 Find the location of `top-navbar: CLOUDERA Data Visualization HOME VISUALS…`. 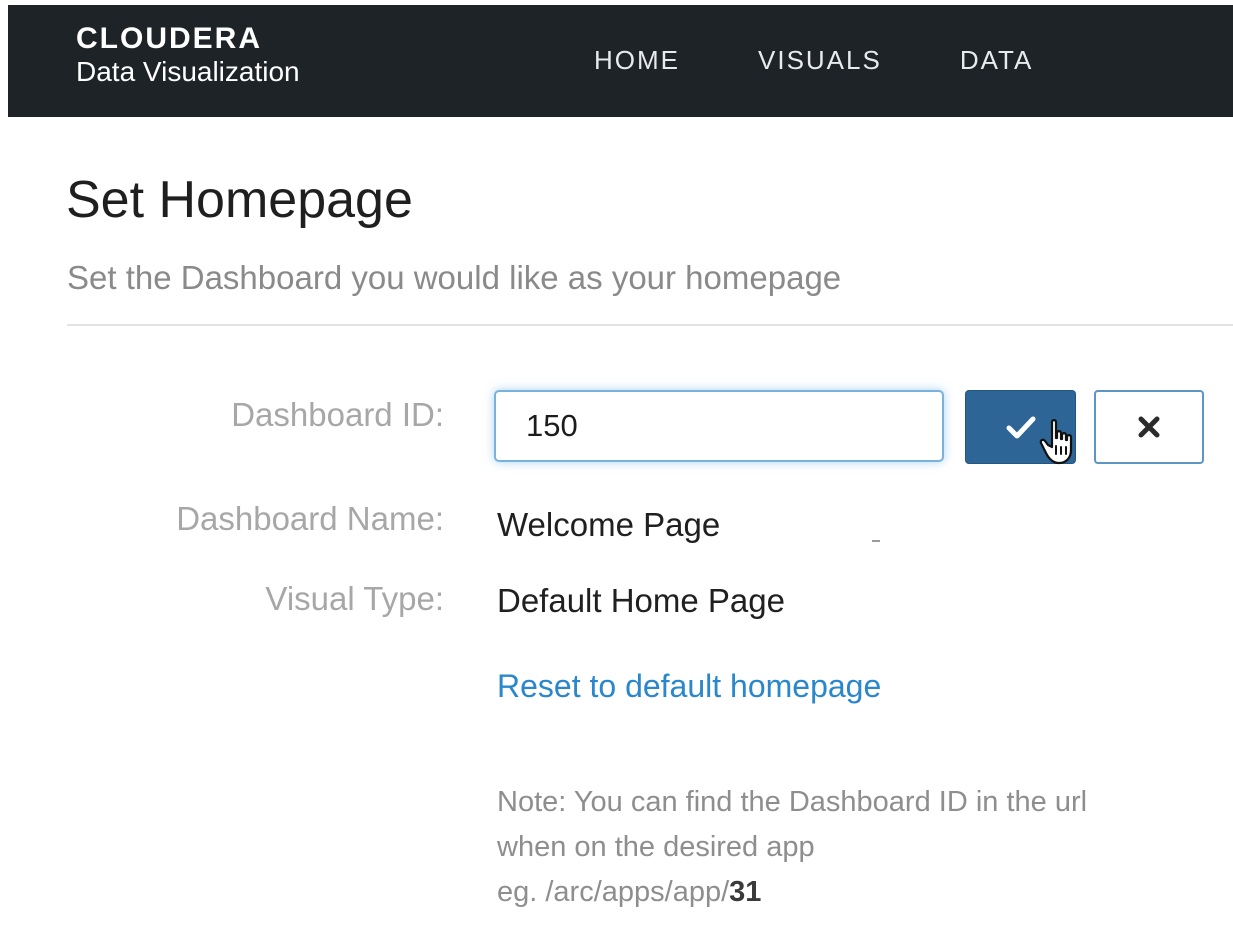

top-navbar: CLOUDERA Data Visualization HOME VISUALS… is located at coordinates (620, 61).